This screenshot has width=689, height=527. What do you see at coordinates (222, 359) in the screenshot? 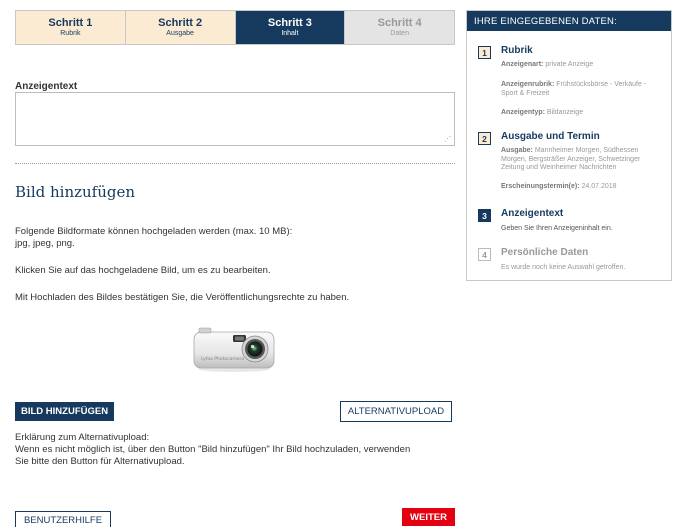
I see `camera-brand-text: Lyfoo Photocamera` at bounding box center [222, 359].